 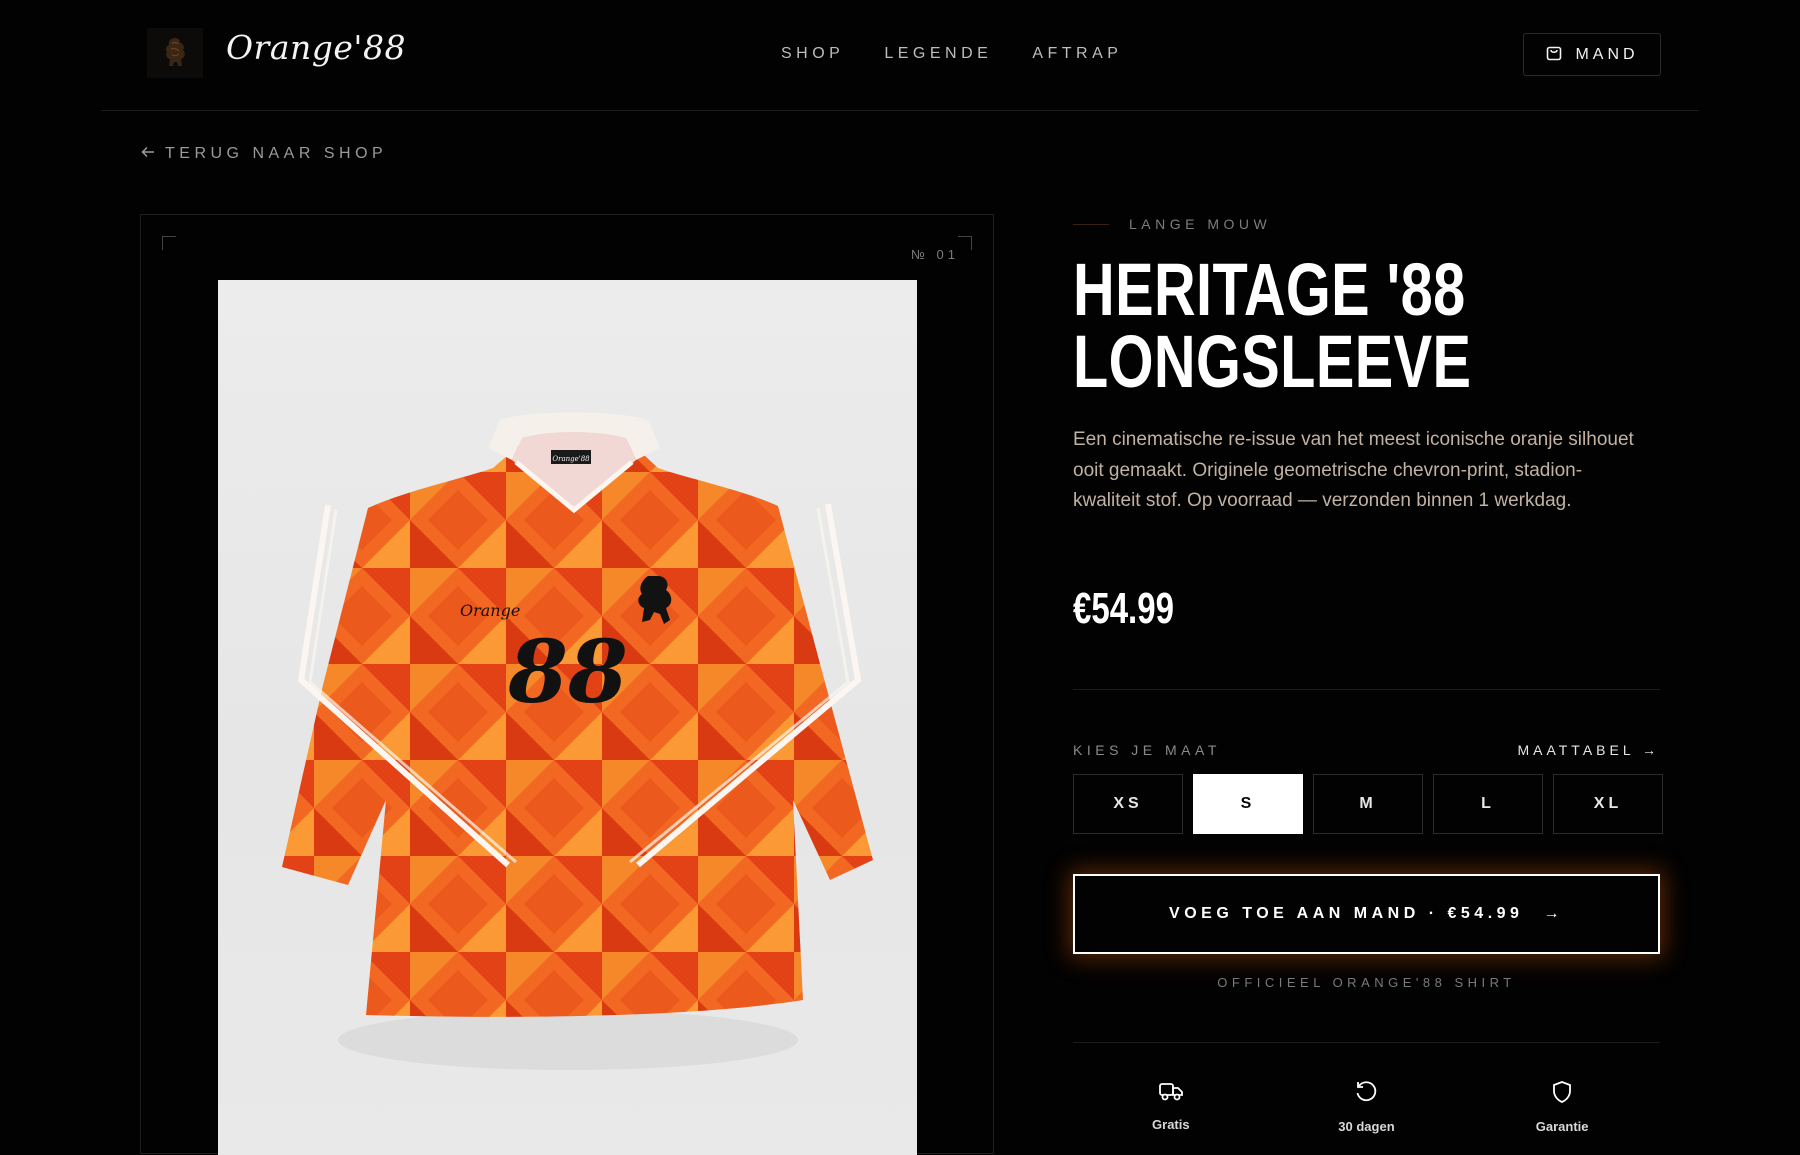 What do you see at coordinates (1272, 325) in the screenshot?
I see `product-title: HERITAGE '88 LONGSLEEVE` at bounding box center [1272, 325].